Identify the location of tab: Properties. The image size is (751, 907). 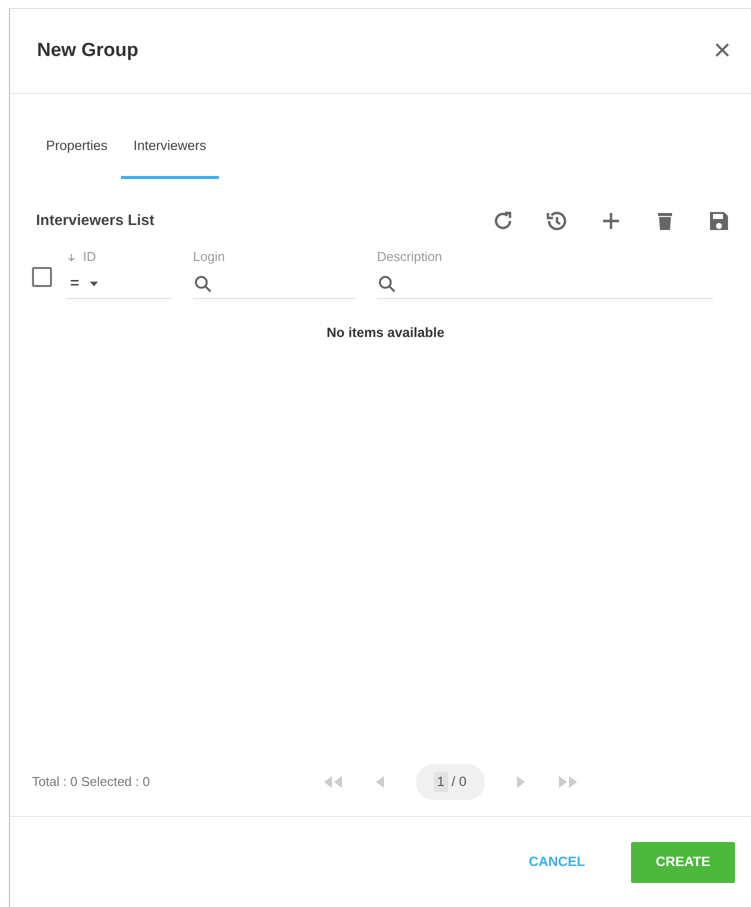
(77, 156).